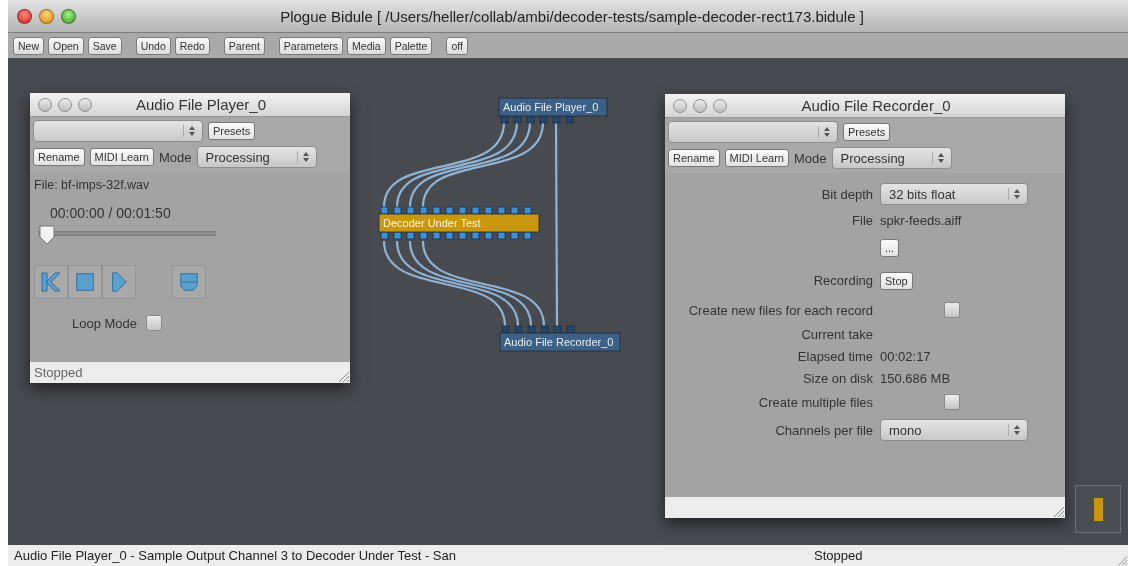 This screenshot has width=1128, height=566. Describe the element at coordinates (411, 45) in the screenshot. I see `toolbar-button: Palette` at that location.